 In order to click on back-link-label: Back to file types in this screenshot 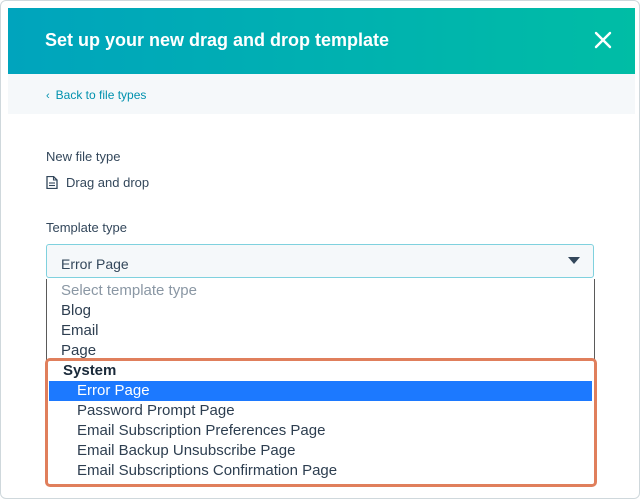, I will do `click(101, 95)`.